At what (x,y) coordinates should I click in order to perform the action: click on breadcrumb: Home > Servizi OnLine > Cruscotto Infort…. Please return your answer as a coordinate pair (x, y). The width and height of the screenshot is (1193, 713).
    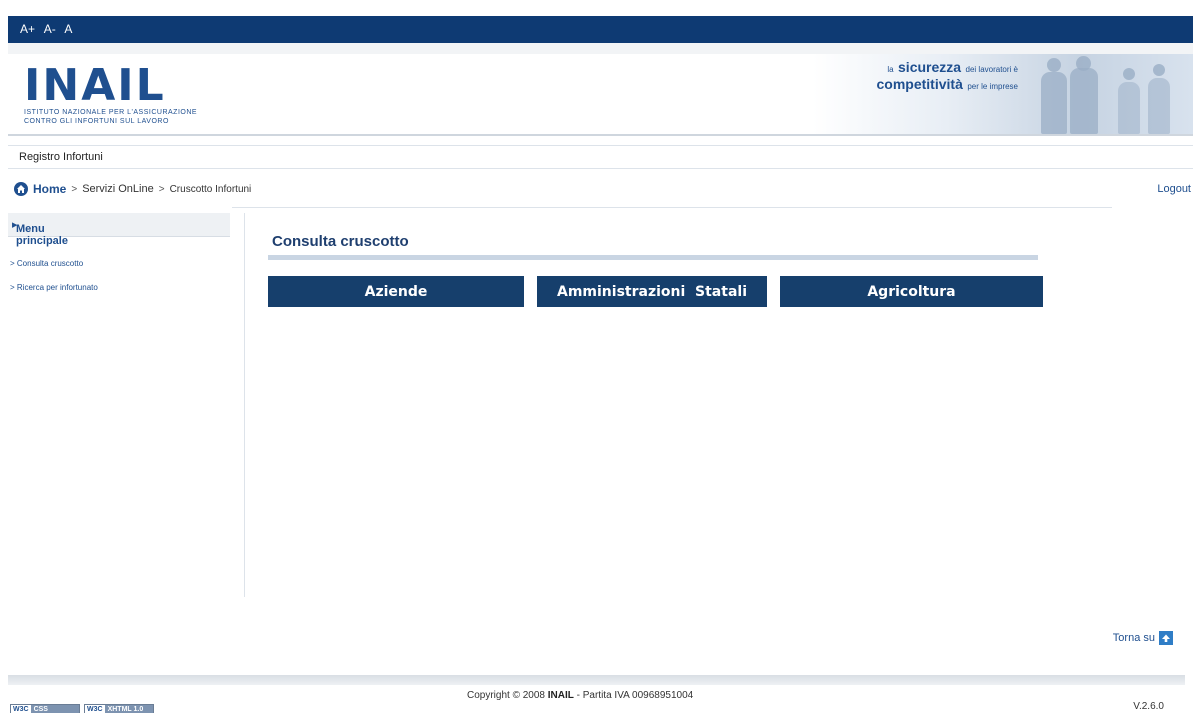
    Looking at the image, I should click on (132, 189).